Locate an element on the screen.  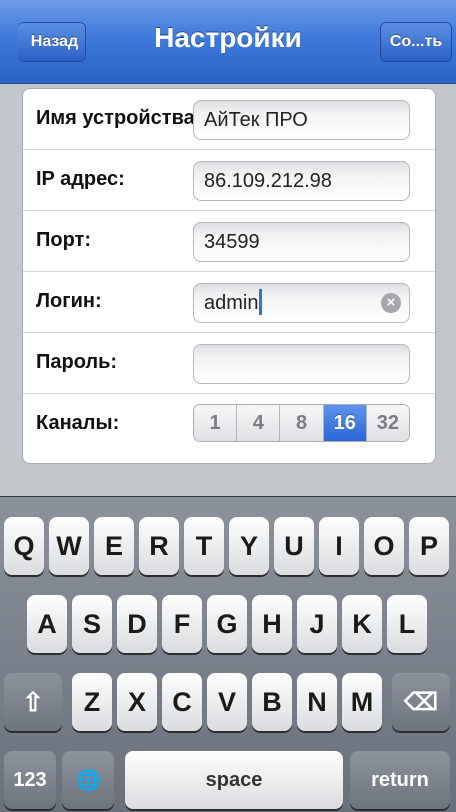
login-row: Логин: admin × is located at coordinates (229, 302).